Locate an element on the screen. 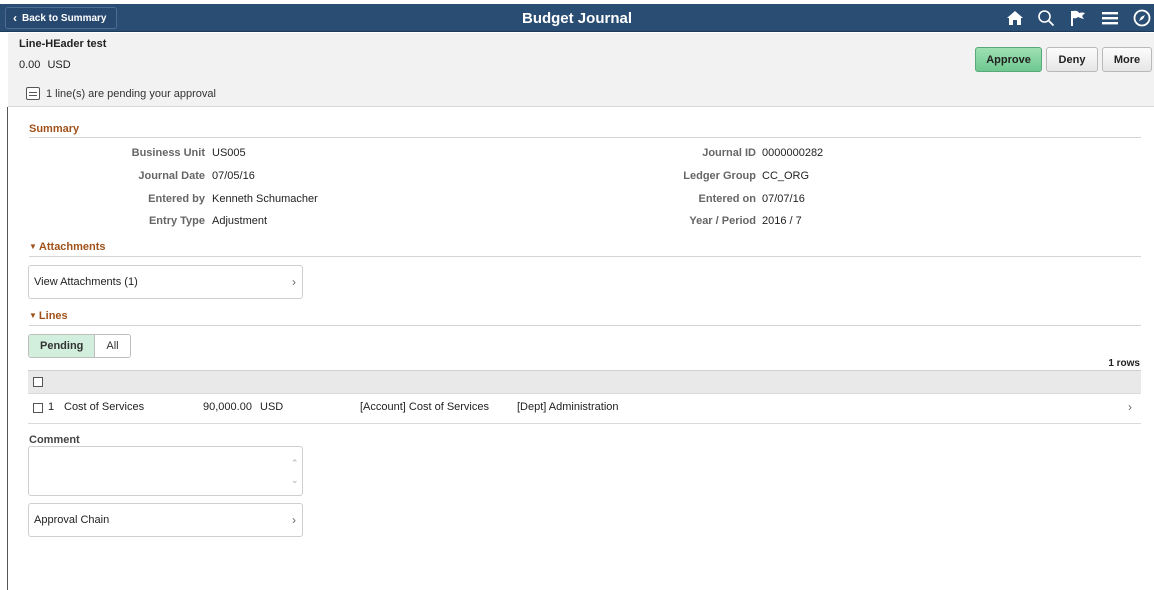 Image resolution: width=1154 pixels, height=590 pixels. page-banner: ‹ Back to Summary Budget Journal is located at coordinates (577, 18).